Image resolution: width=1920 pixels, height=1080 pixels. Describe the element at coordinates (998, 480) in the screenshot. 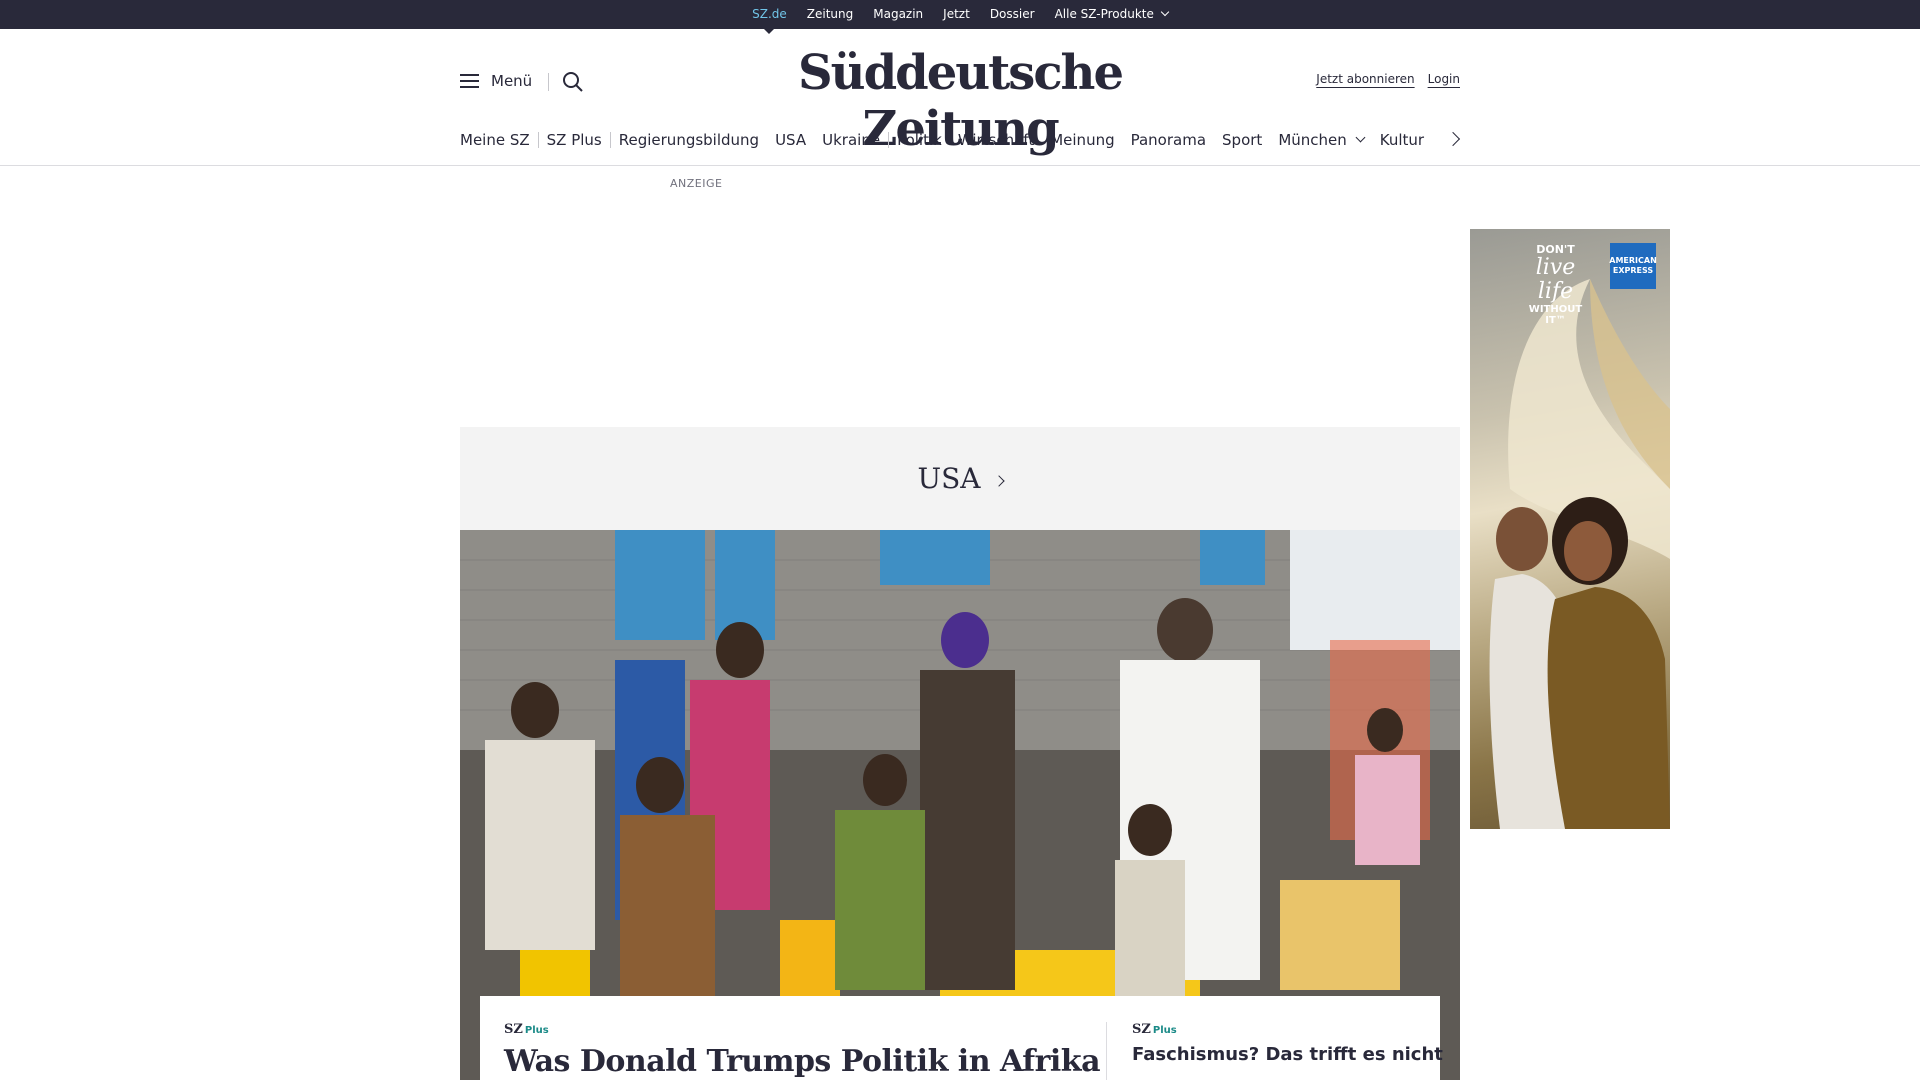

I see `chevron-right-icon` at that location.